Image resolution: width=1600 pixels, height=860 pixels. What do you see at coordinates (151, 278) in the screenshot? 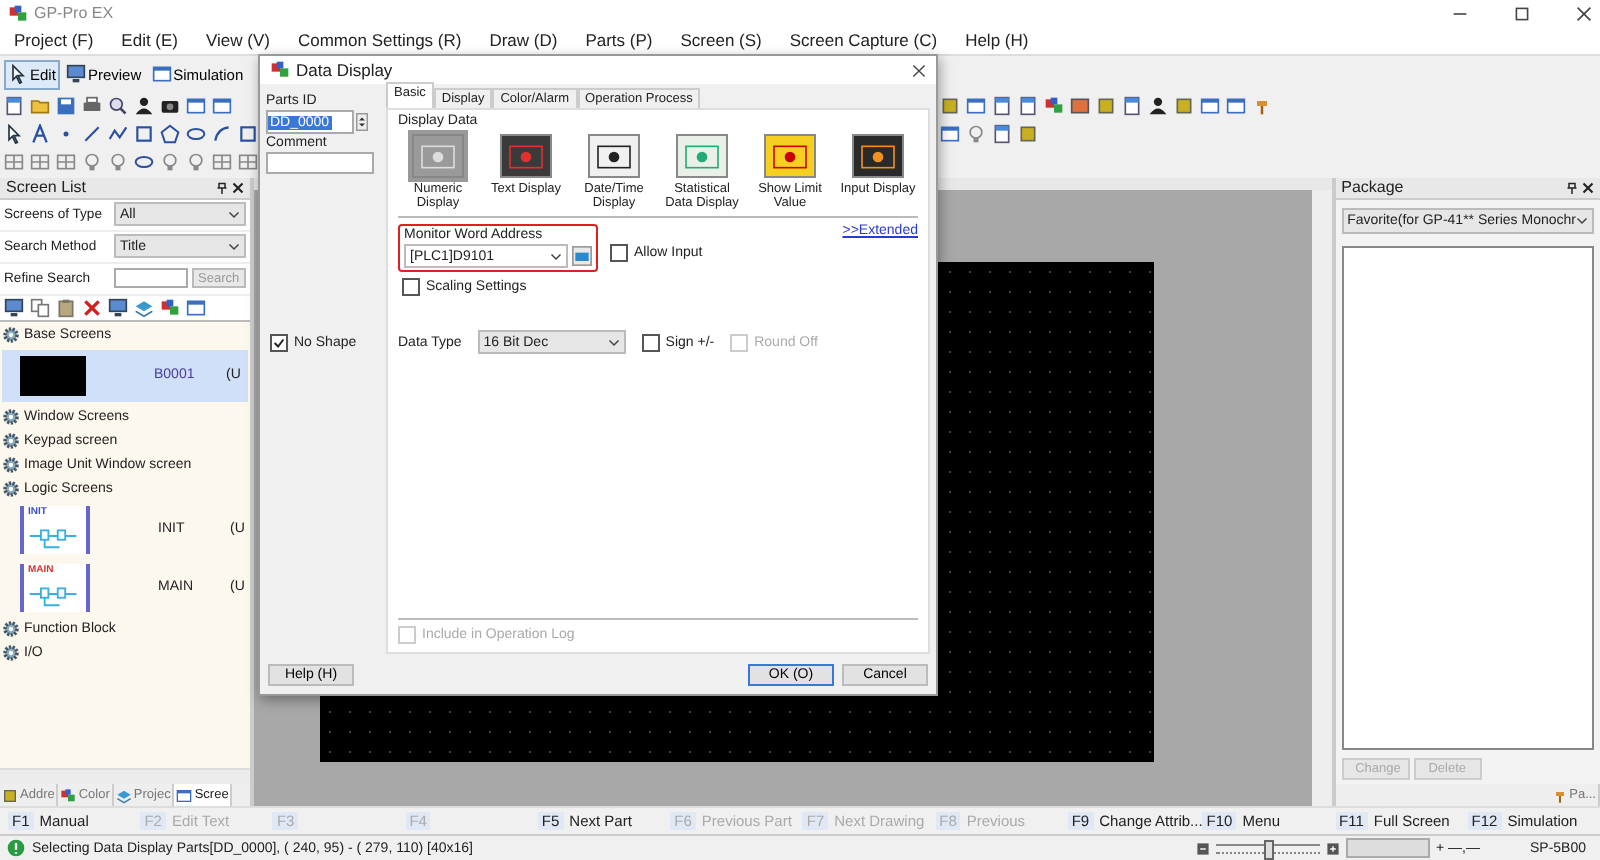
I see `search-field` at bounding box center [151, 278].